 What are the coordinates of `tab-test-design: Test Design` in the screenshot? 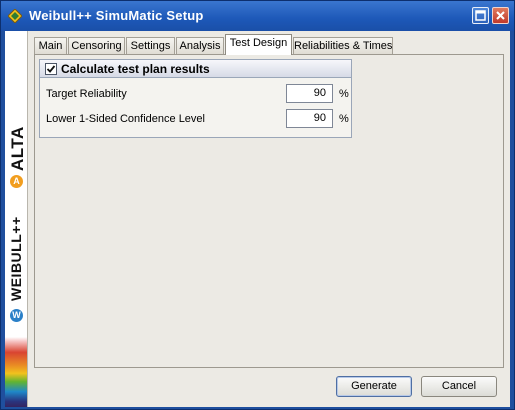 It's located at (258, 44).